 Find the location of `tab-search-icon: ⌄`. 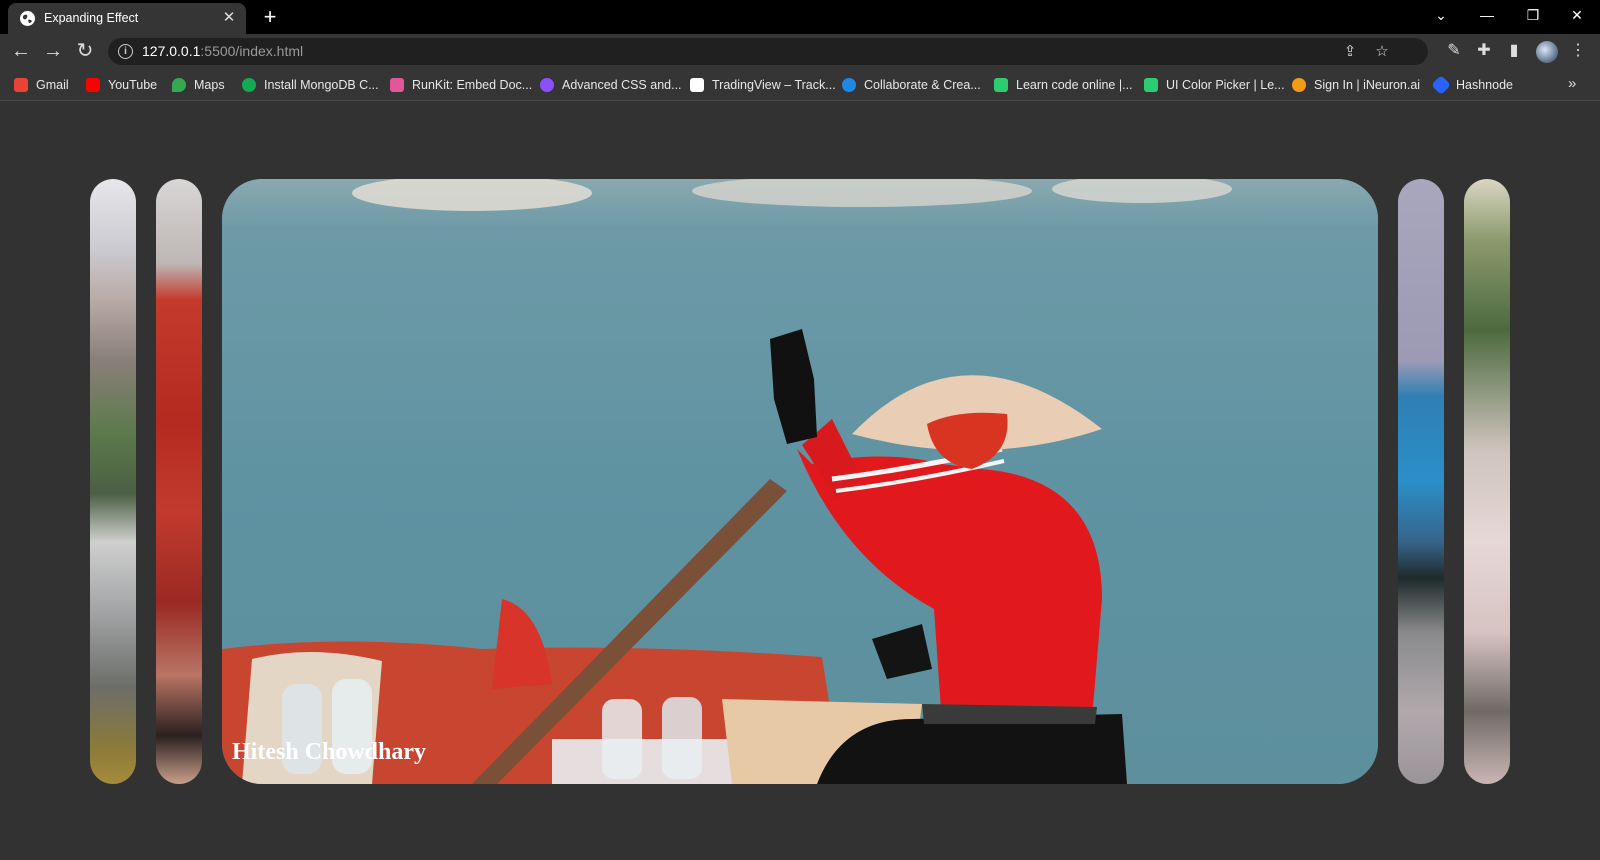

tab-search-icon: ⌄ is located at coordinates (1441, 15).